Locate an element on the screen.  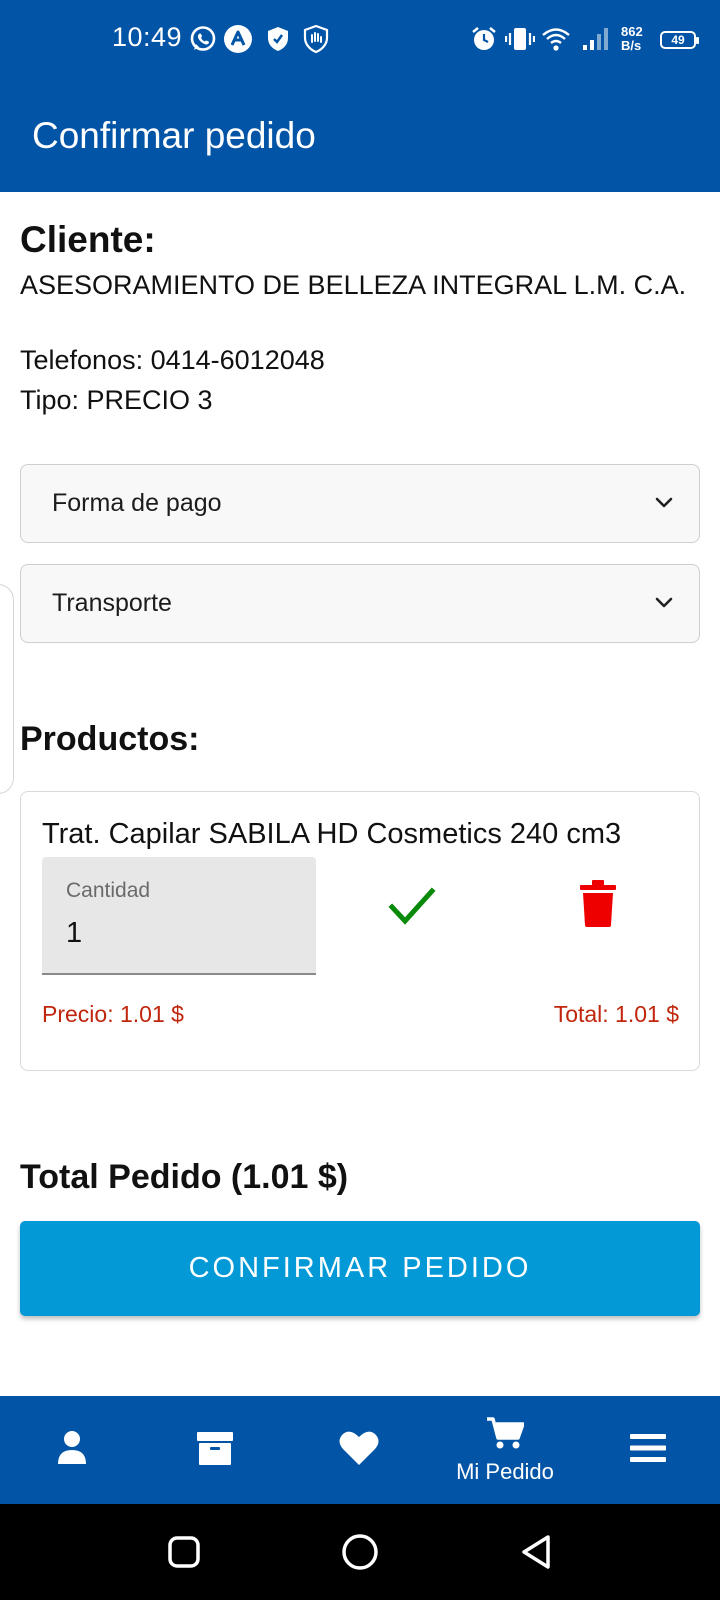
order-total: Total Pedido (1.01 $) is located at coordinates (184, 1177).